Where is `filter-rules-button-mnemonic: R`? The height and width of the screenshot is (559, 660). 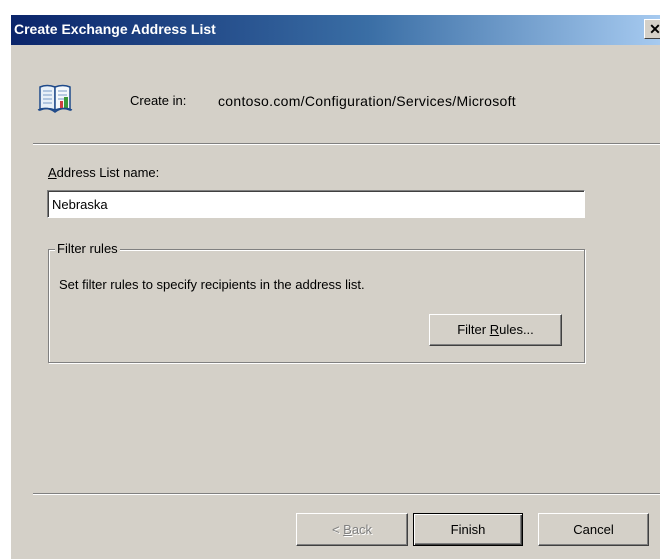
filter-rules-button-mnemonic: R is located at coordinates (494, 329).